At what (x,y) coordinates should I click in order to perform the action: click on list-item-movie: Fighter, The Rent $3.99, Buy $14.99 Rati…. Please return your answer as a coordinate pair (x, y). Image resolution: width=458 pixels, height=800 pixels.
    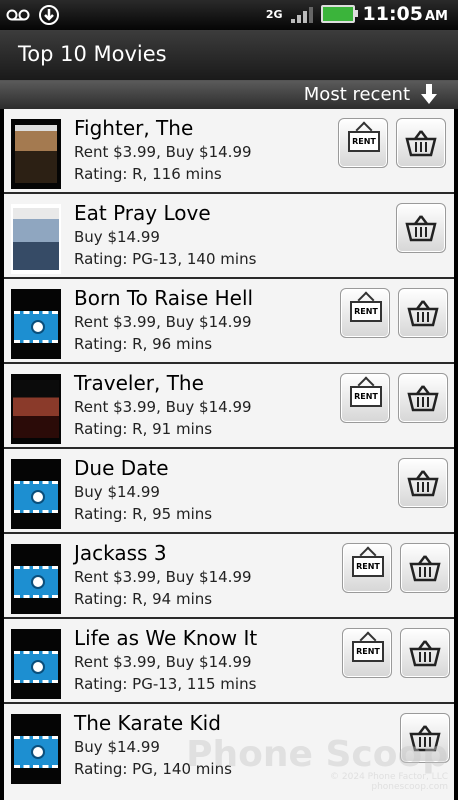
    Looking at the image, I should click on (229, 152).